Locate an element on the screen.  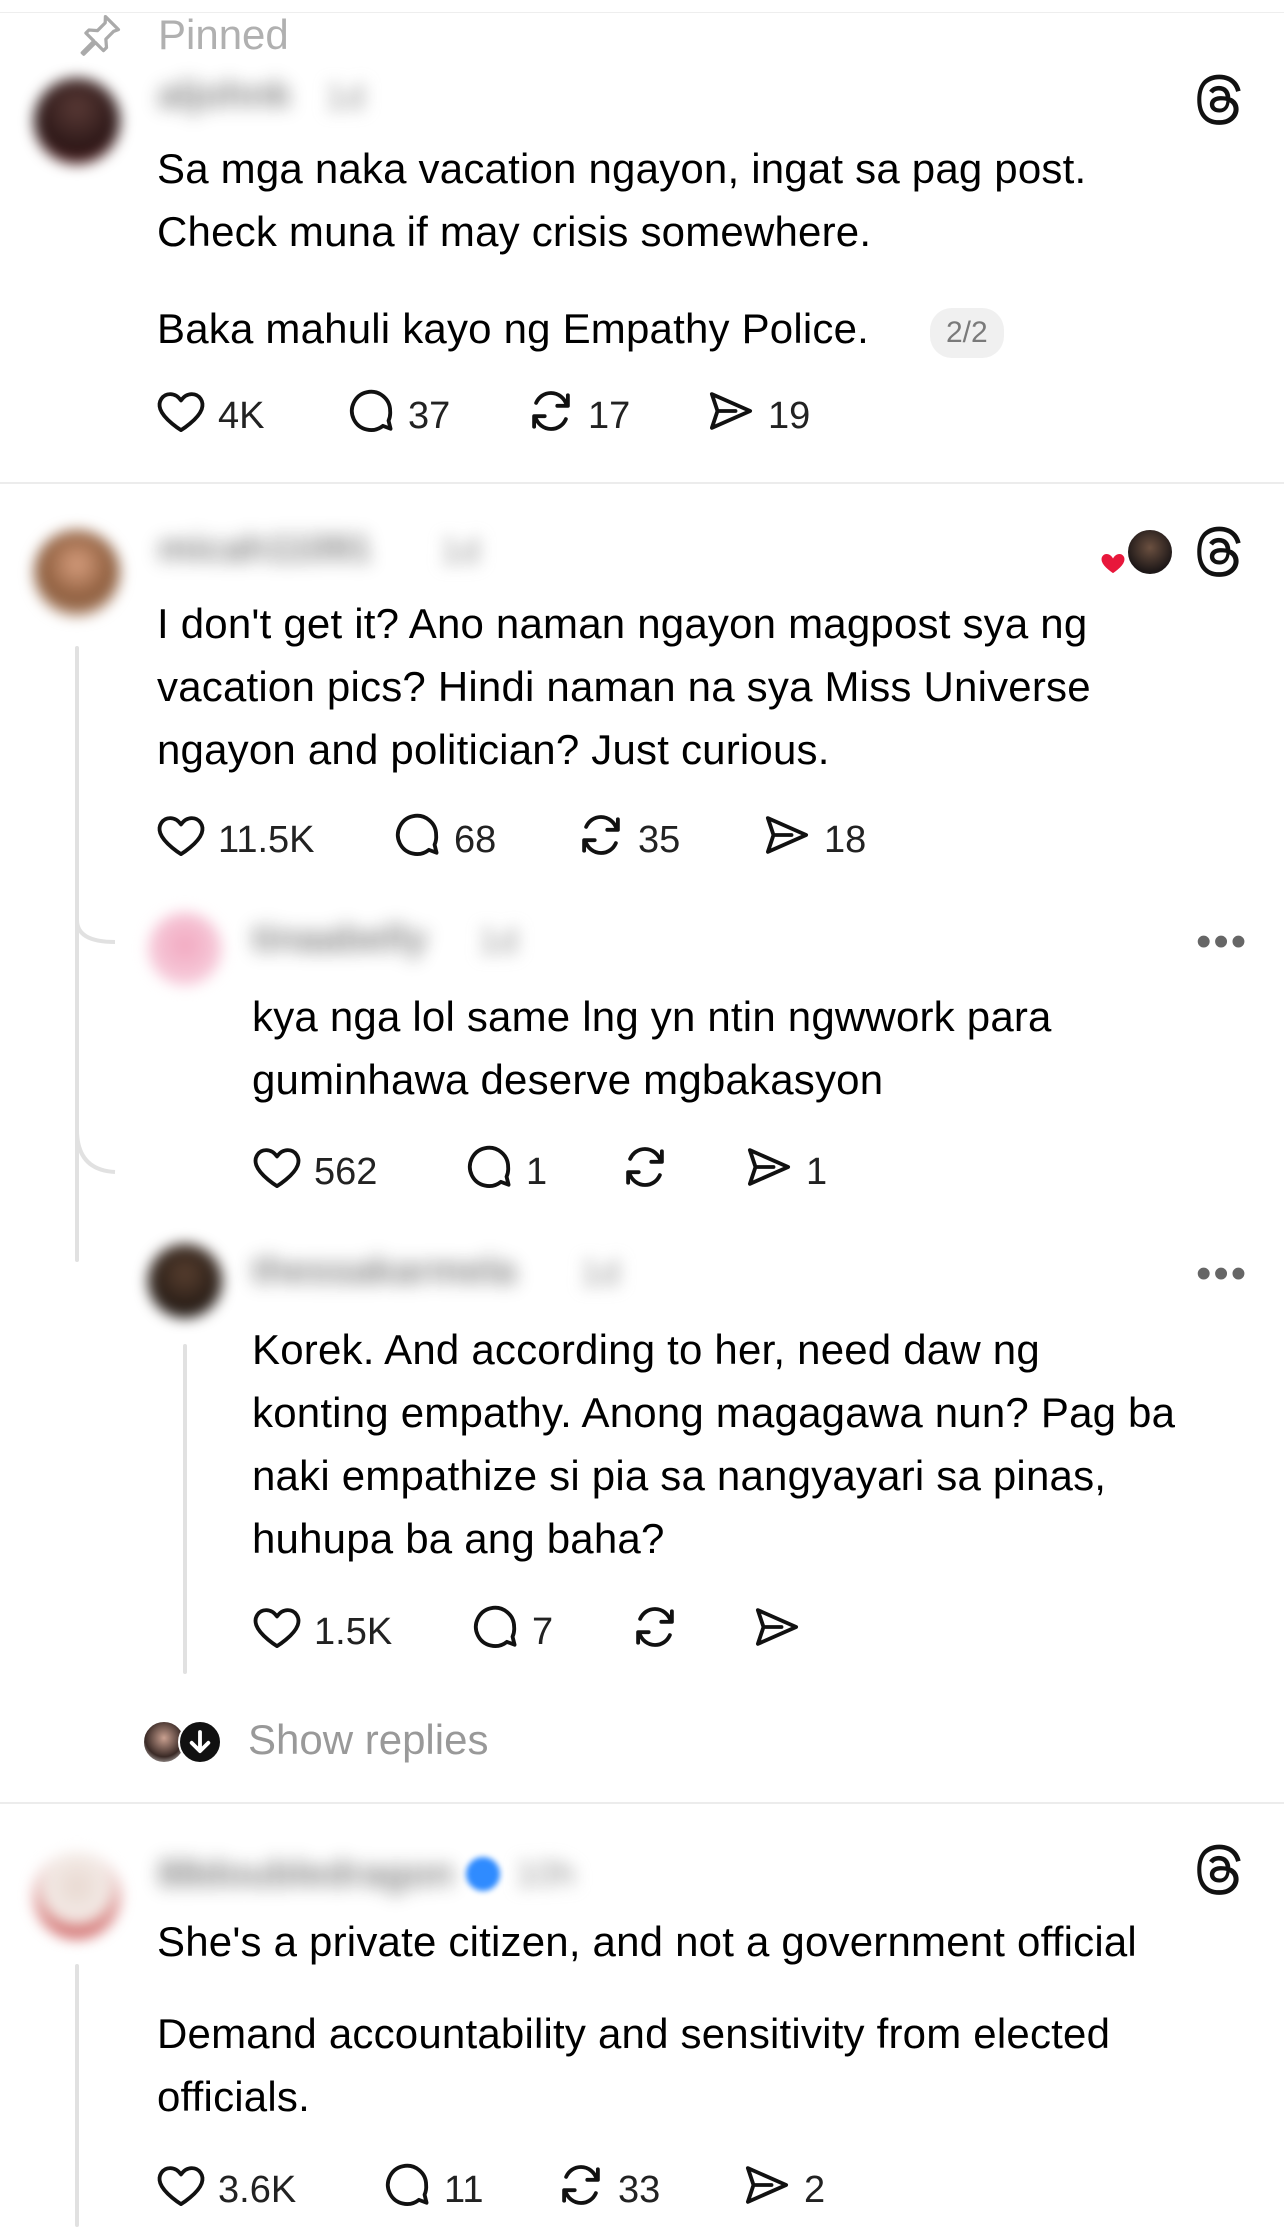
share-button: 2 is located at coordinates (782, 2190).